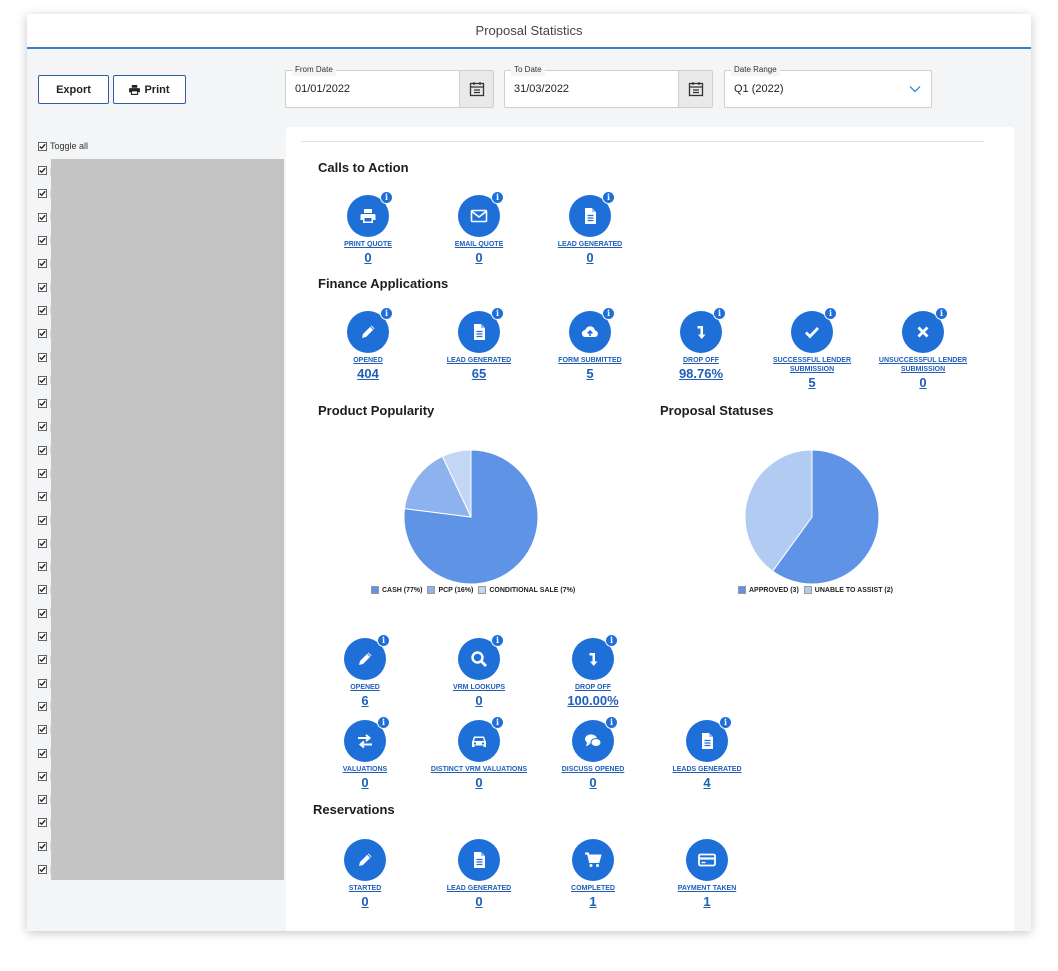 Image resolution: width=1058 pixels, height=971 pixels. Describe the element at coordinates (482, 590) in the screenshot. I see `legend-swatch` at that location.